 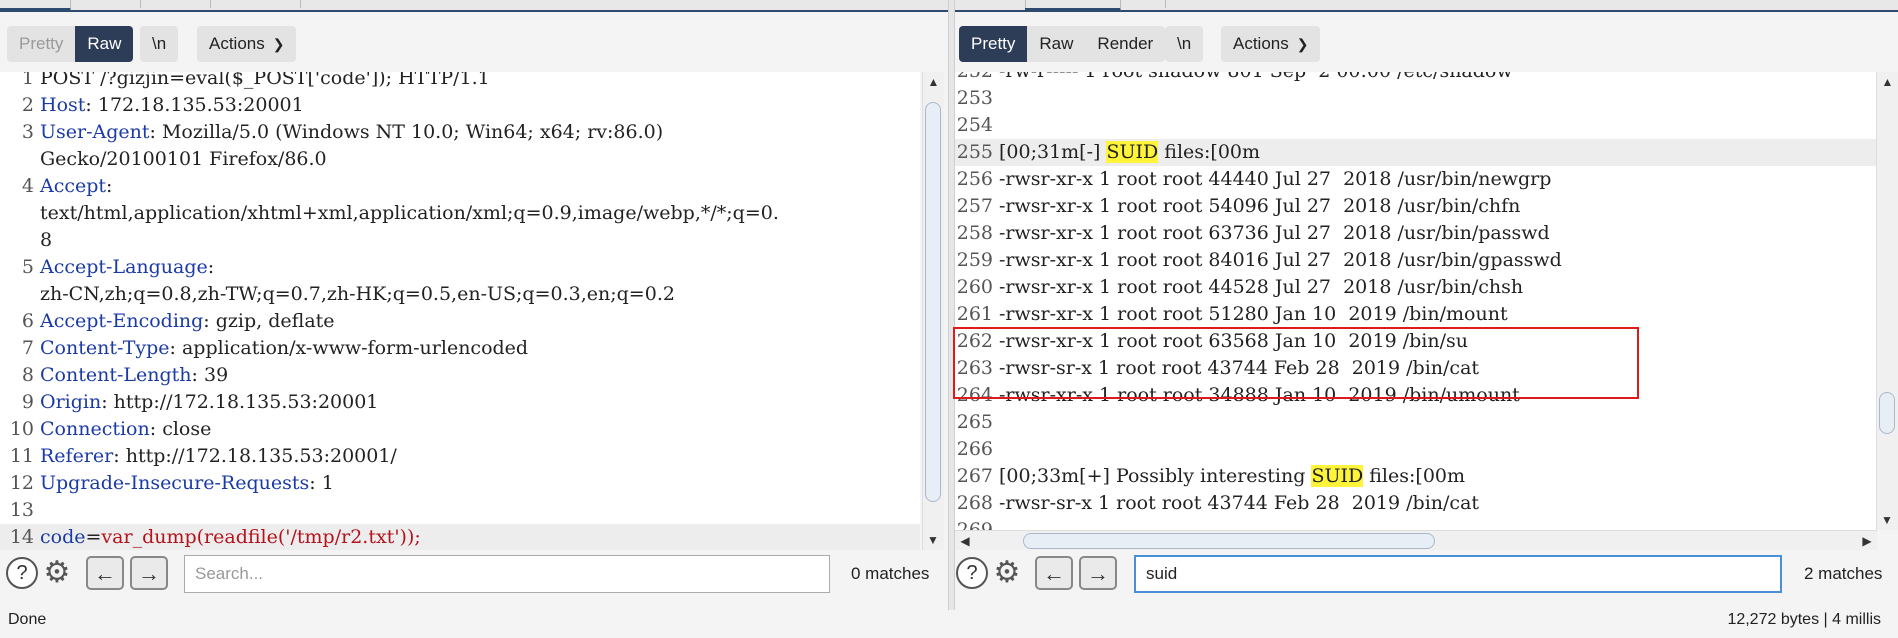 I want to click on header-value: http://172.18.135.53:20001/, so click(x=261, y=456).